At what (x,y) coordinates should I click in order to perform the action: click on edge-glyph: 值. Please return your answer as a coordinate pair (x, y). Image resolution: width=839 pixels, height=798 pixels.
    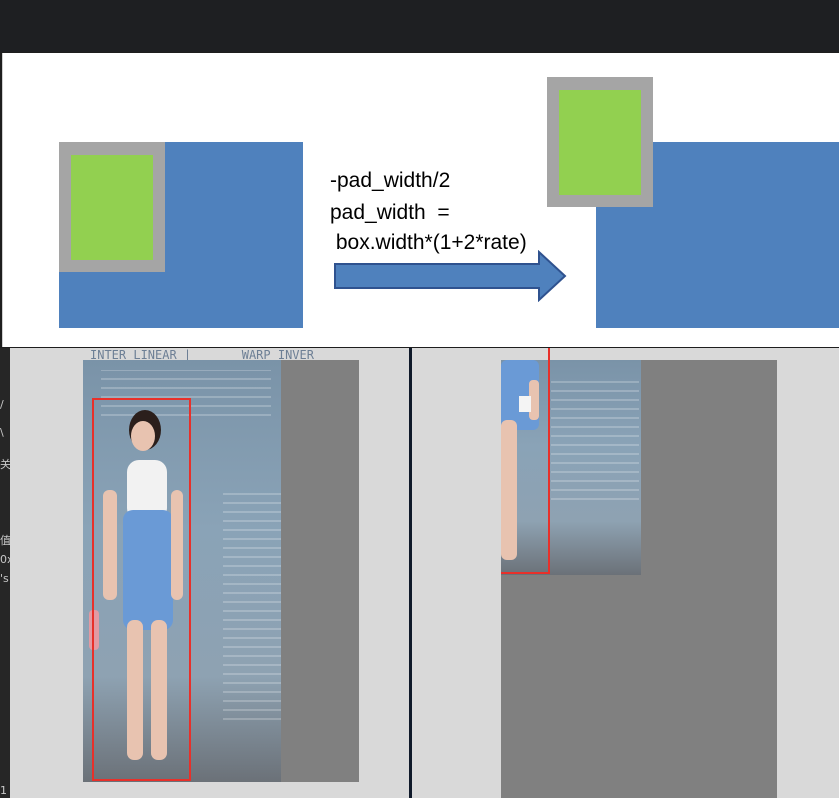
    Looking at the image, I should click on (5, 540).